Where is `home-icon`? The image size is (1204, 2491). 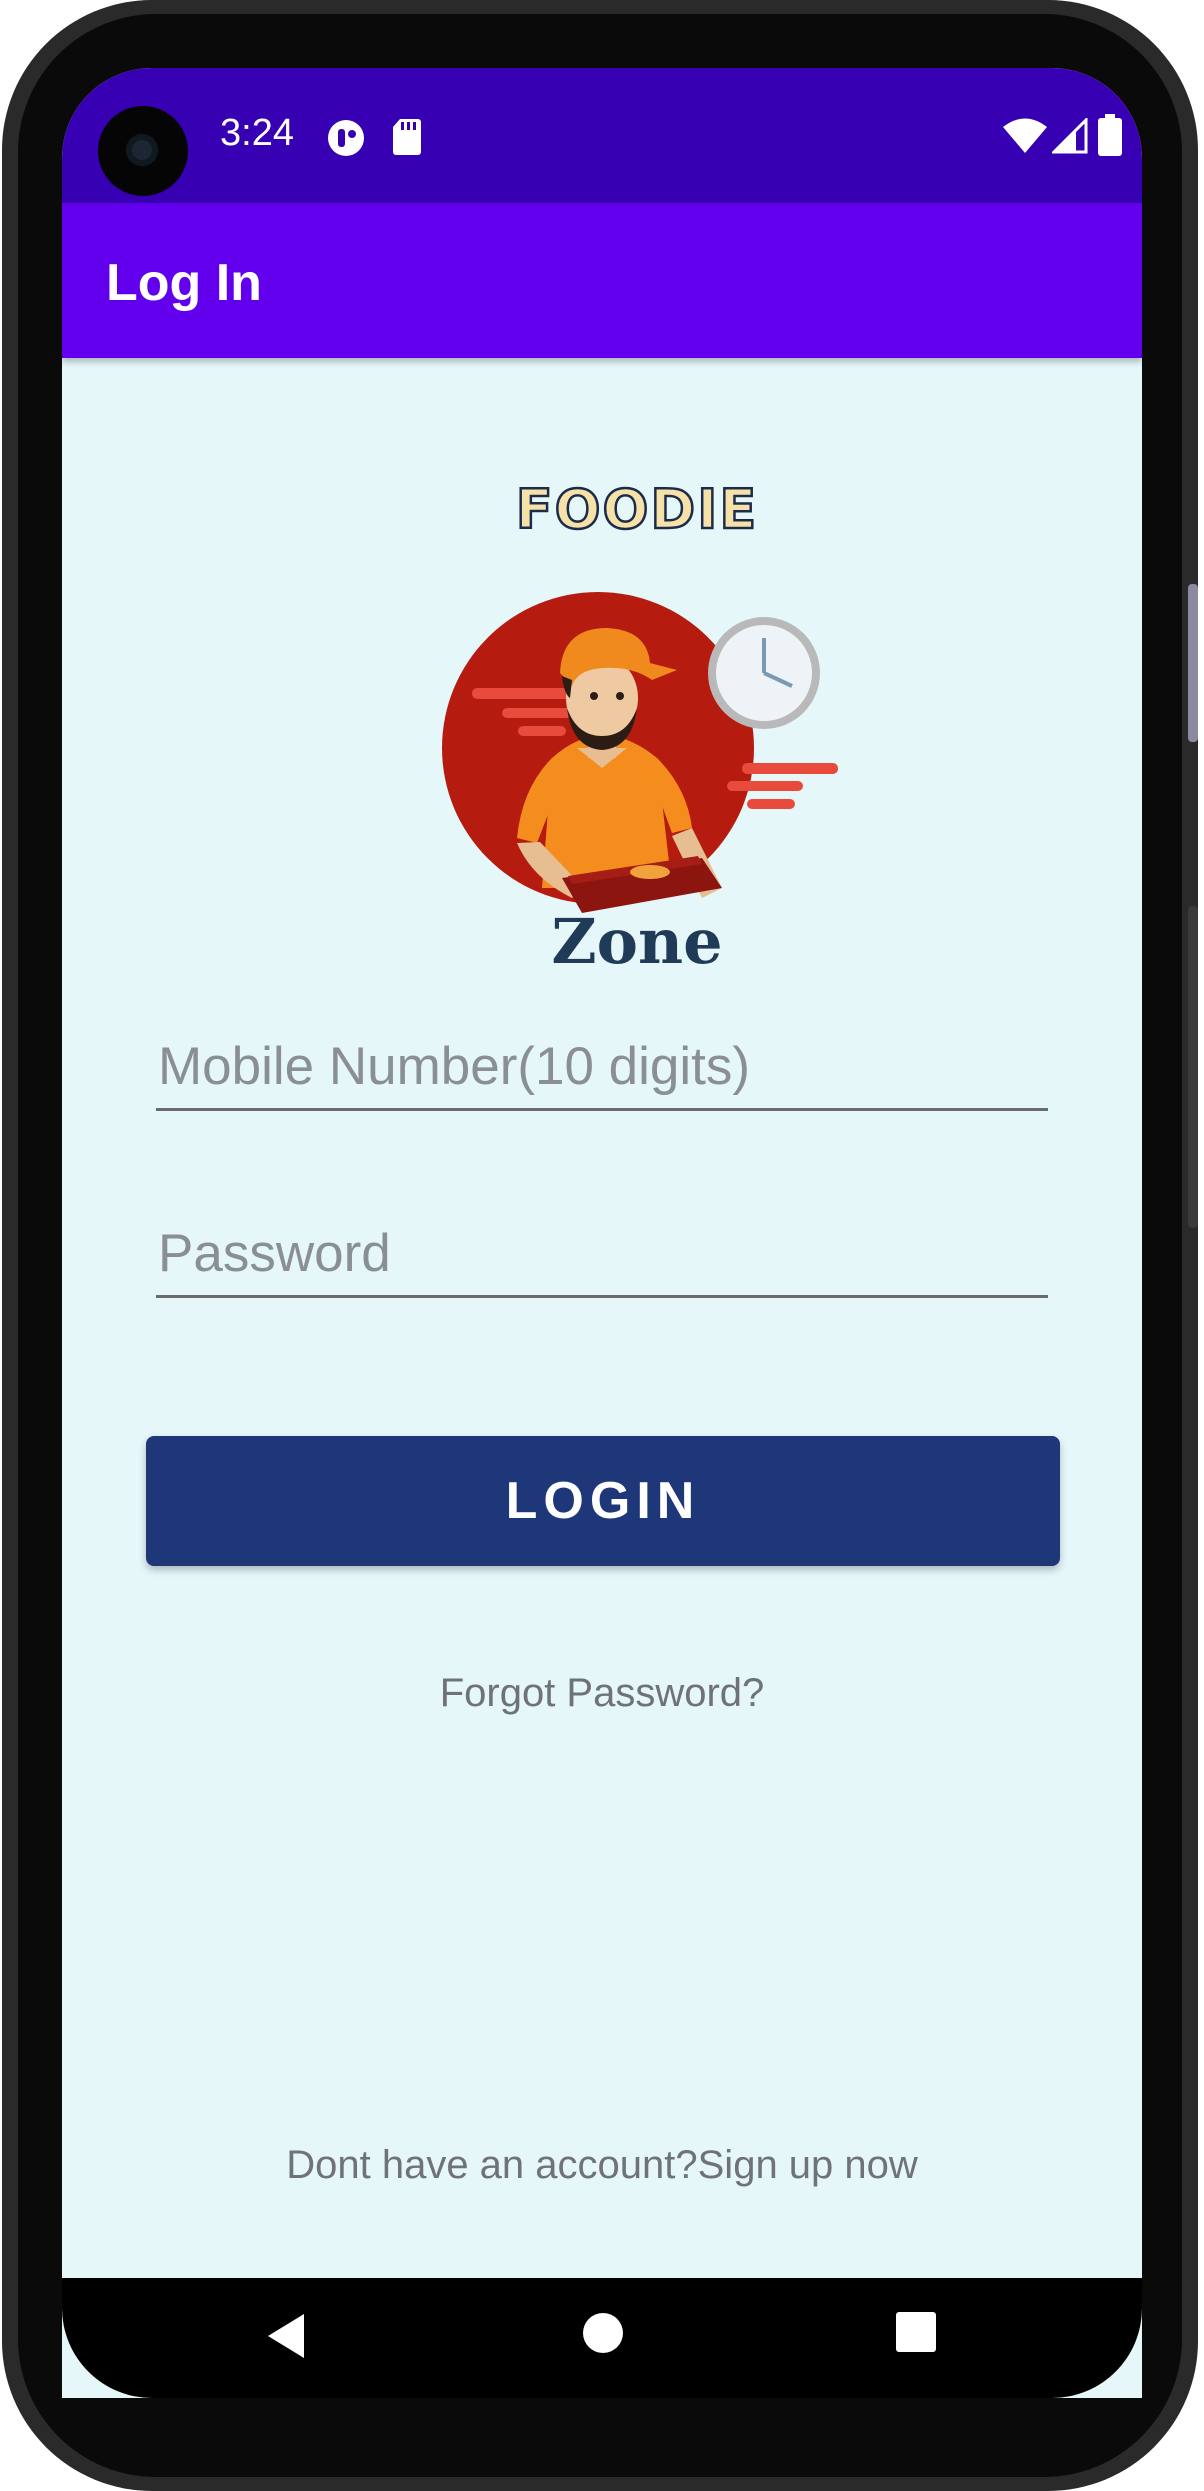
home-icon is located at coordinates (603, 2333).